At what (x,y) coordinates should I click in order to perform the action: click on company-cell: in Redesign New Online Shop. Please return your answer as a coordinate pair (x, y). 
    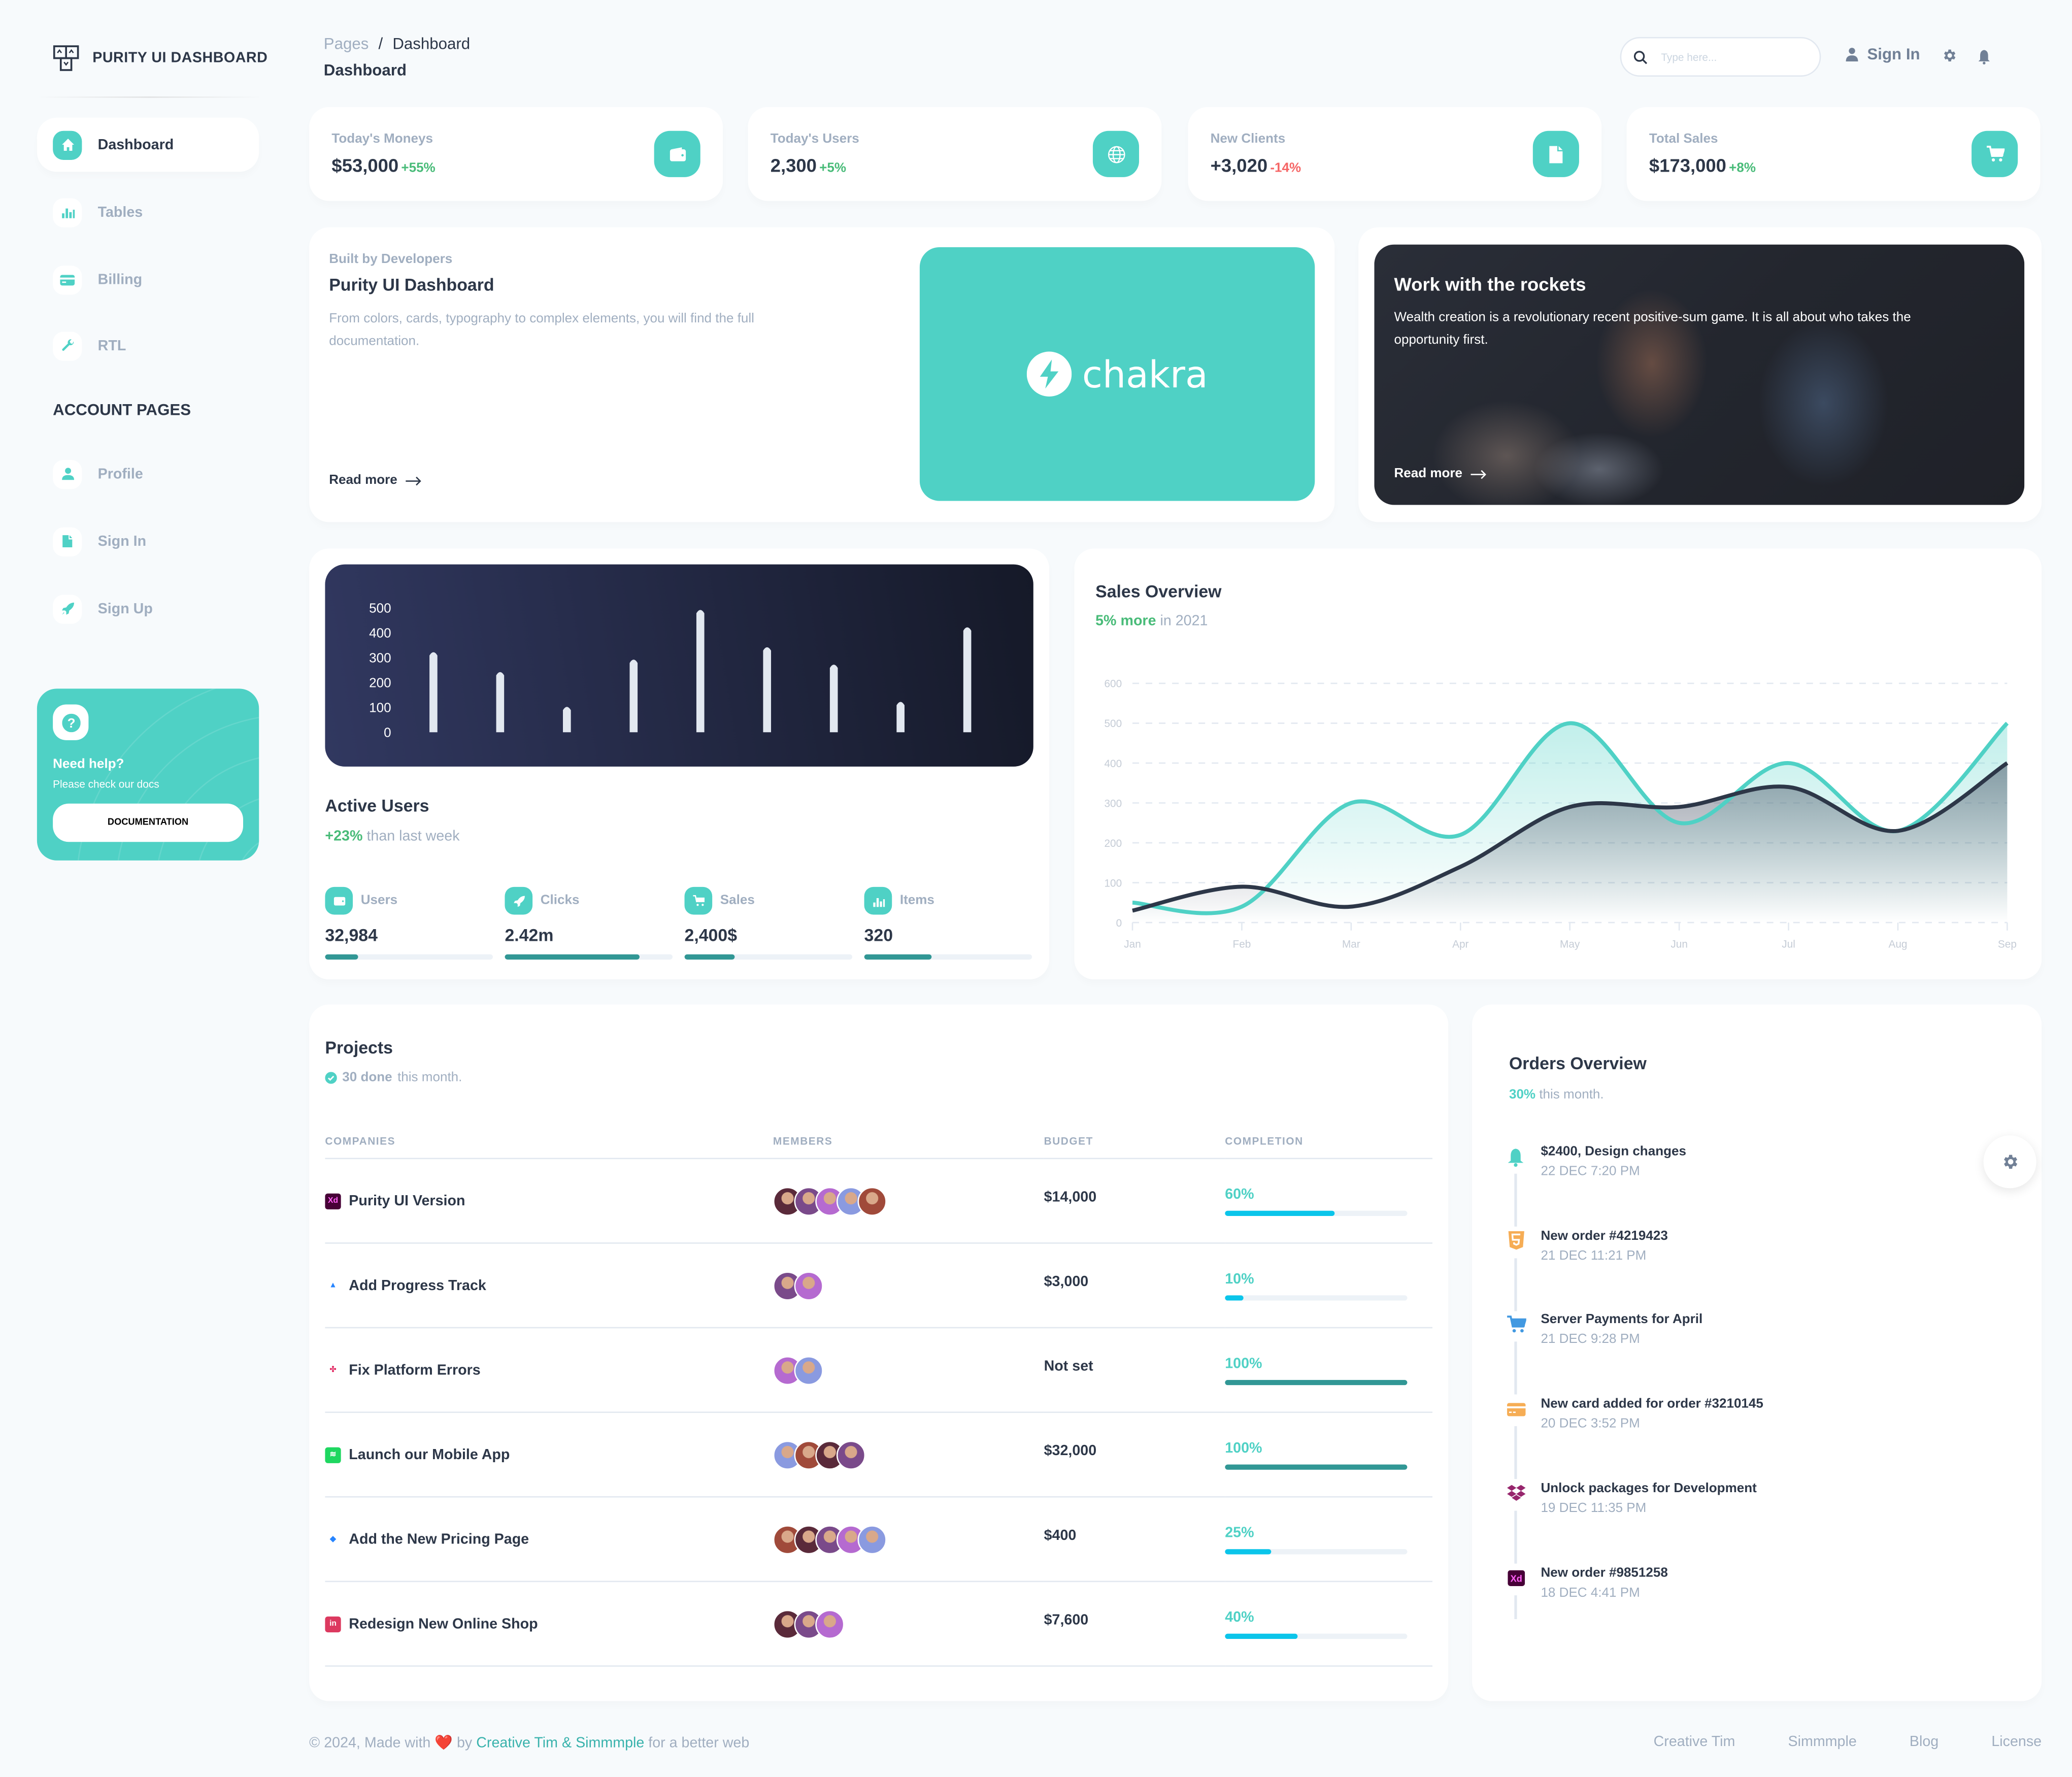
    Looking at the image, I should click on (549, 1624).